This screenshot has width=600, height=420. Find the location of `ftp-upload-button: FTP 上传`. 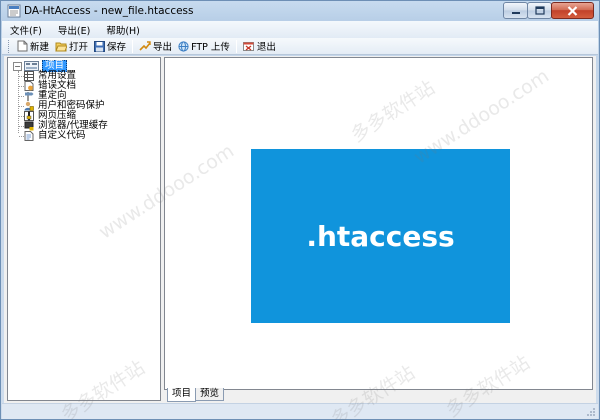

ftp-upload-button: FTP 上传 is located at coordinates (204, 46).